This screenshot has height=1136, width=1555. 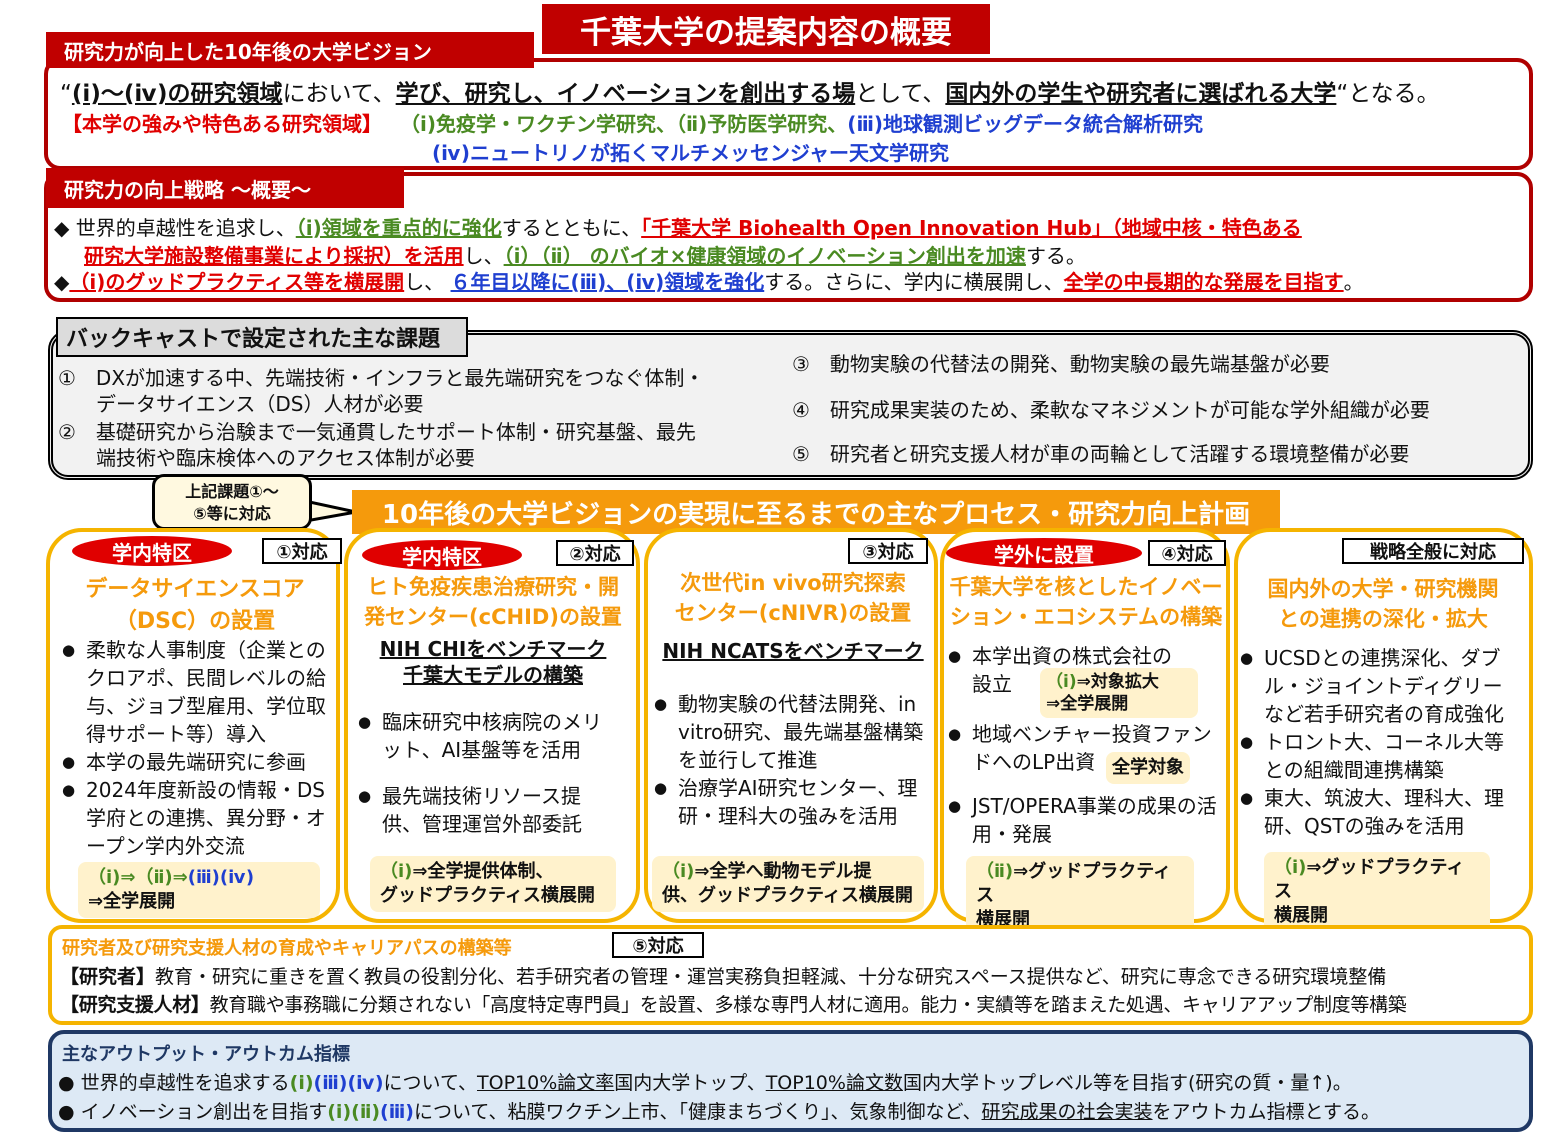 I want to click on expansion-note: （ⅰ)⇒（ⅱ)⇒(ⅲ)(ⅳ) ⇒全学展開, so click(x=199, y=890).